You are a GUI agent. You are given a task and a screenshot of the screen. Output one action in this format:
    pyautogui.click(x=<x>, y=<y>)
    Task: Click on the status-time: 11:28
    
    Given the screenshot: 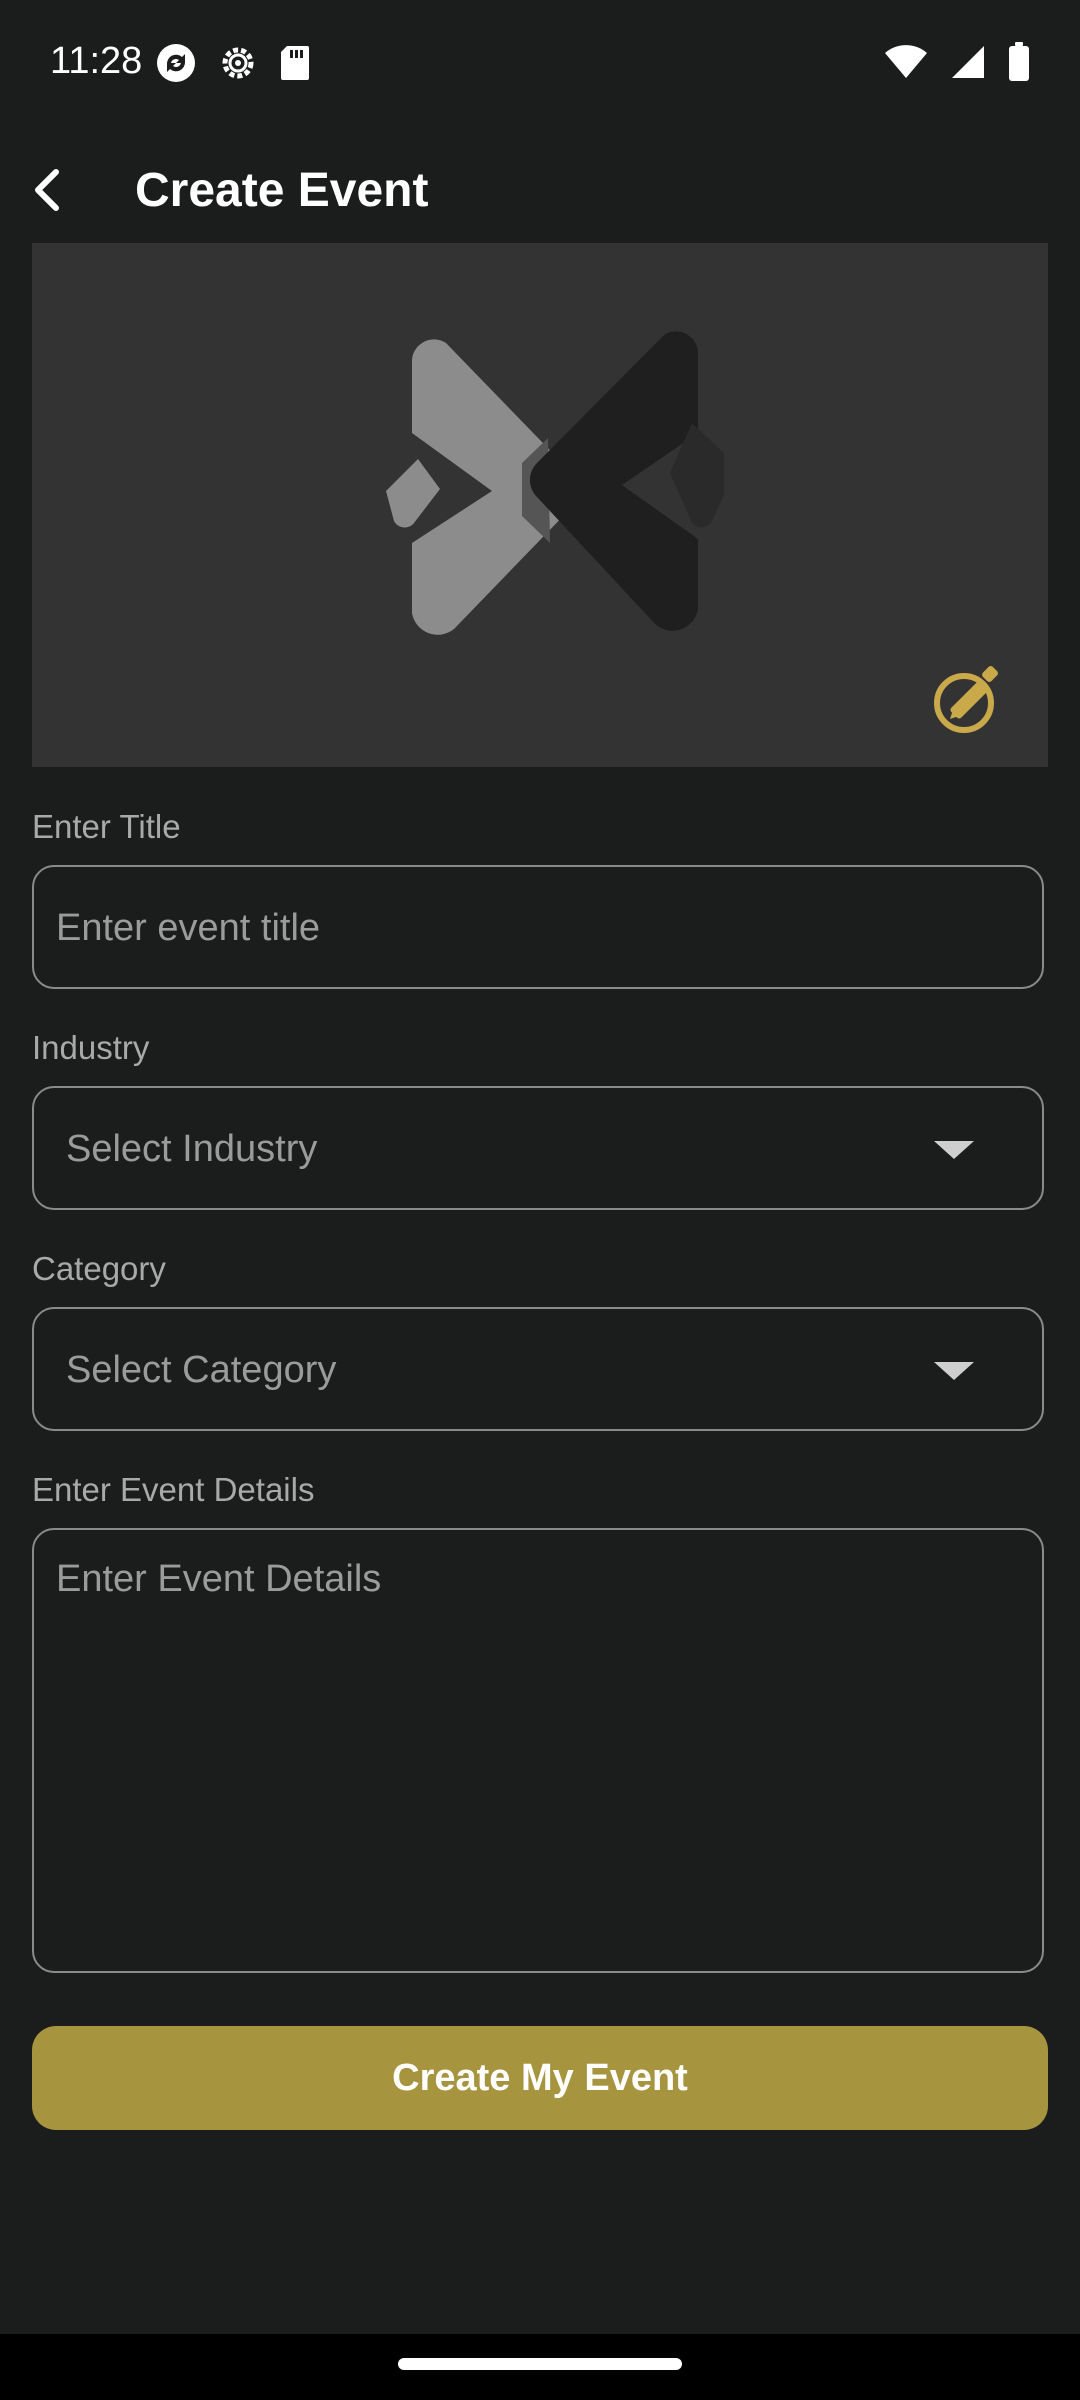 What is the action you would take?
    pyautogui.click(x=96, y=61)
    